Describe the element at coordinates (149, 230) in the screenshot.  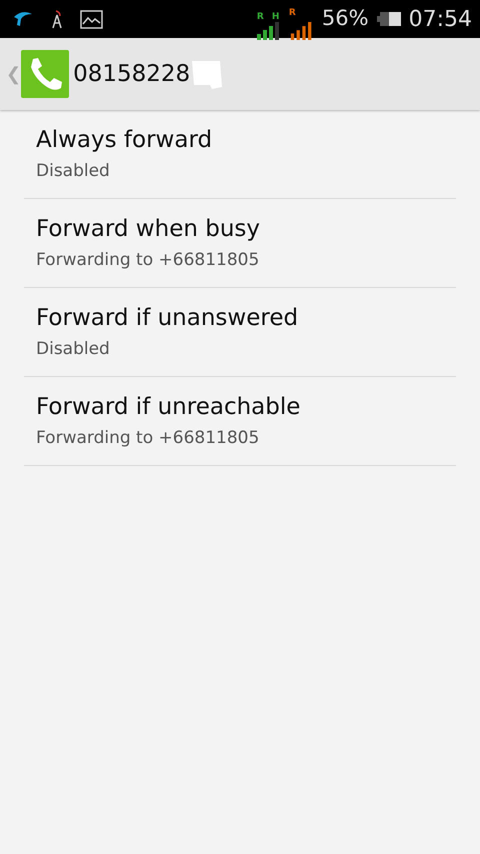
I see `item-title: Forward when busy` at that location.